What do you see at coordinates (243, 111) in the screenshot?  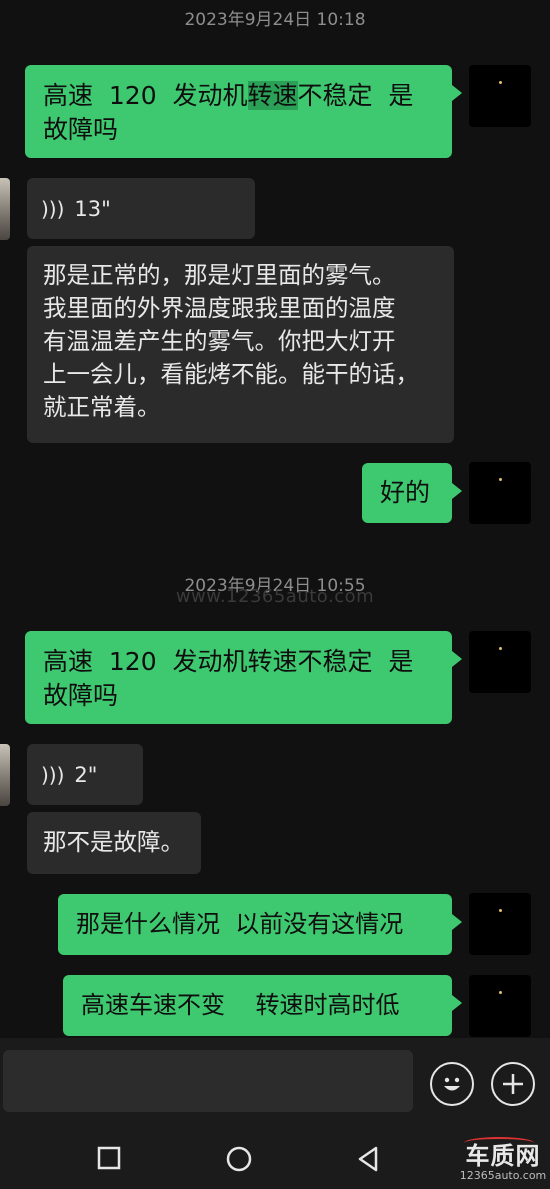 I see `message-sent-1: 高速 120 发动机转速不稳定 是 故障吗` at bounding box center [243, 111].